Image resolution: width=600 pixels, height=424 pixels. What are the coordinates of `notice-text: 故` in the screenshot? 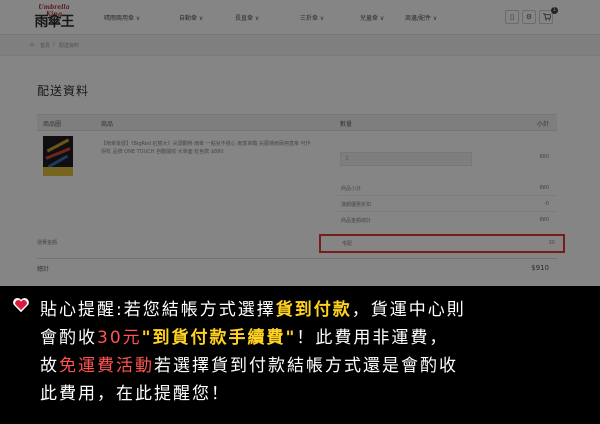 It's located at (49, 366).